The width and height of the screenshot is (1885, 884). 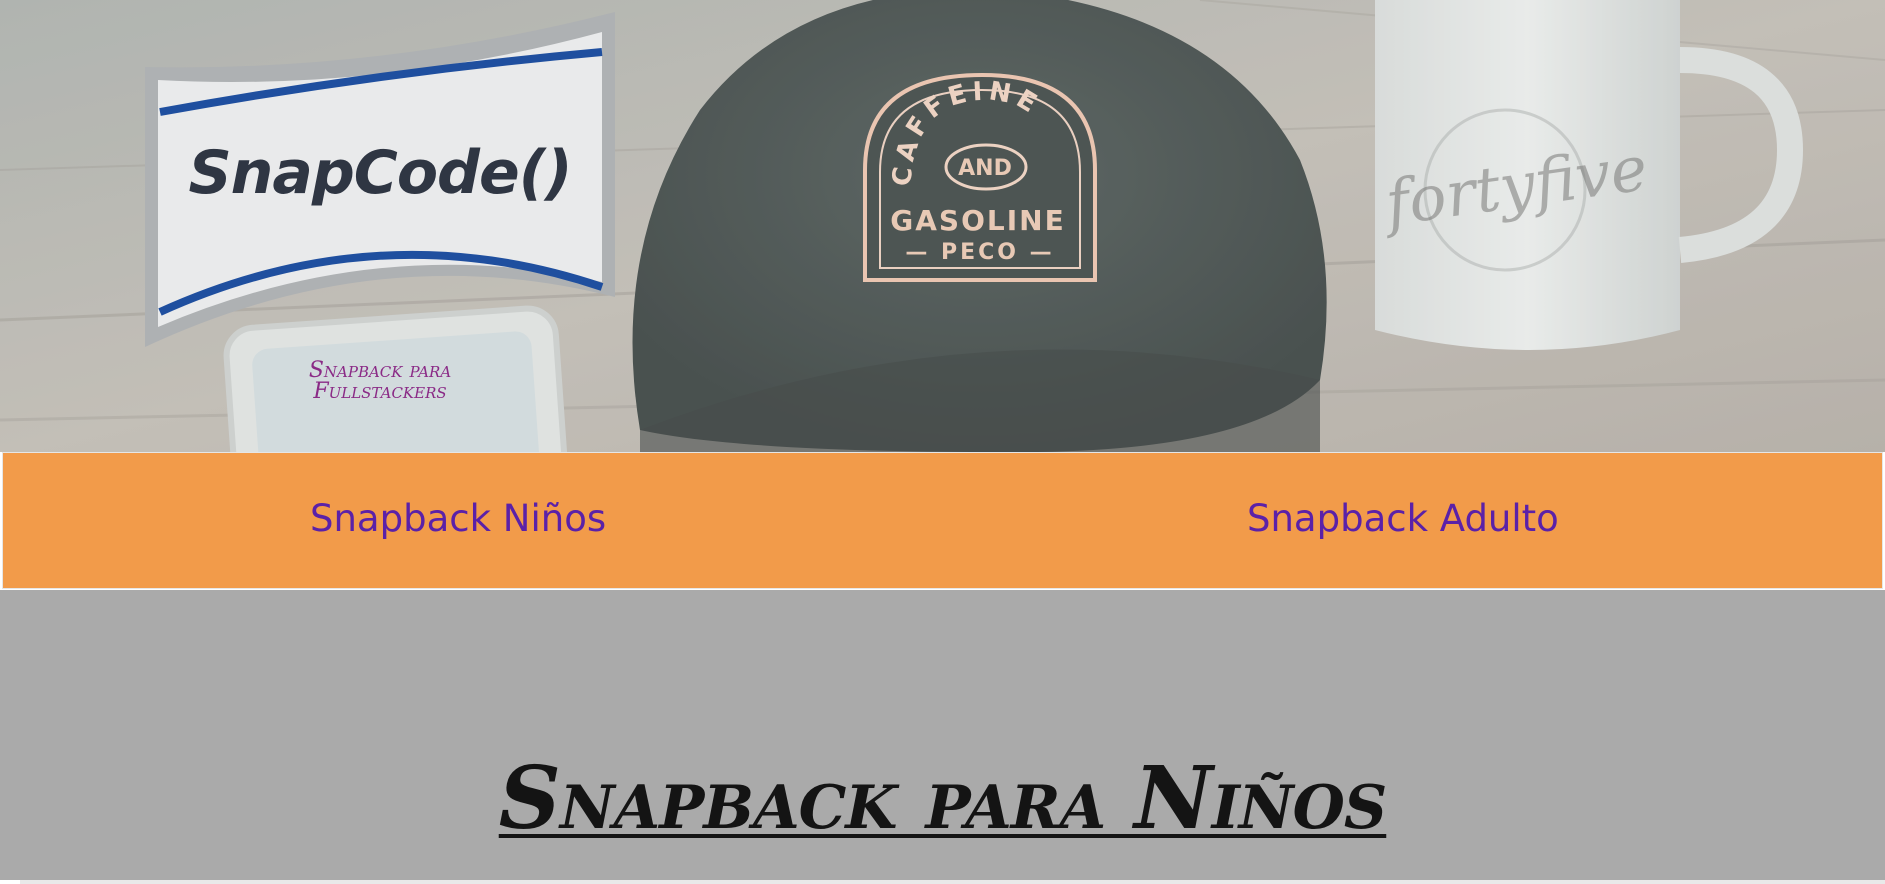 What do you see at coordinates (380, 381) in the screenshot?
I see `tagline: Snapback para Fullstackers` at bounding box center [380, 381].